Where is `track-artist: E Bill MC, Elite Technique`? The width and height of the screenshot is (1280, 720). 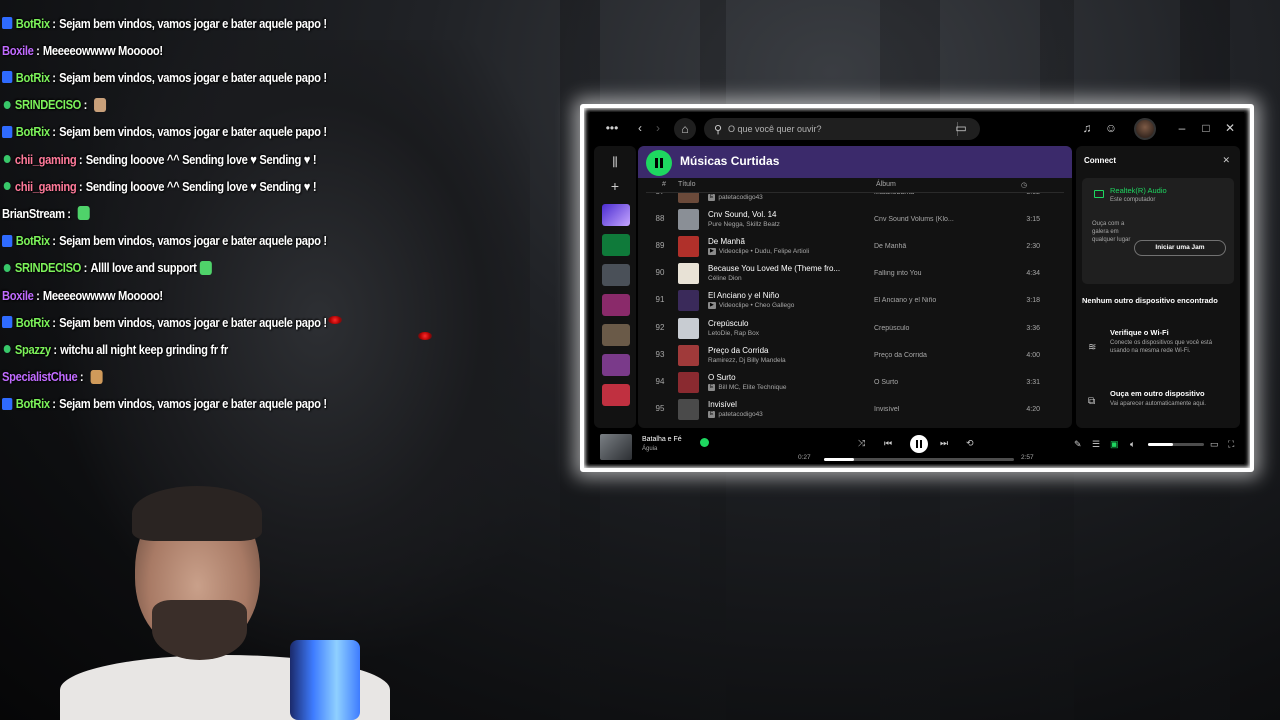
track-artist: E Bill MC, Elite Technique is located at coordinates (788, 387).